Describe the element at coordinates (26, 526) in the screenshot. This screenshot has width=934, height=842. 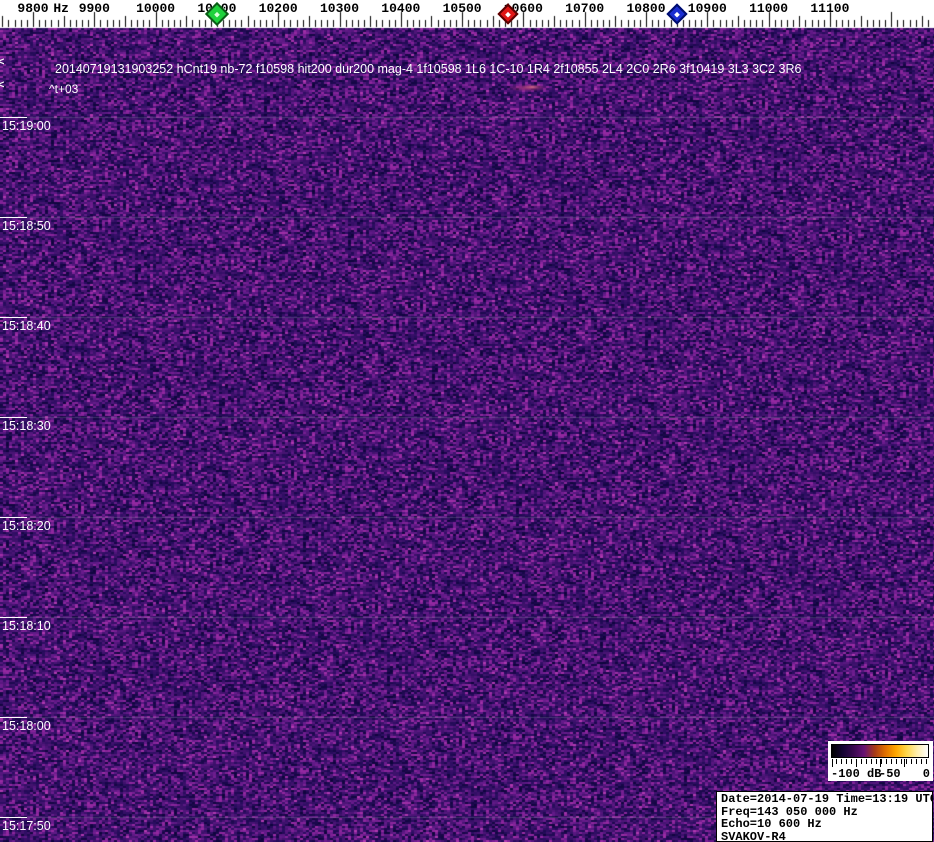
I see `time-label: 15:18:20` at that location.